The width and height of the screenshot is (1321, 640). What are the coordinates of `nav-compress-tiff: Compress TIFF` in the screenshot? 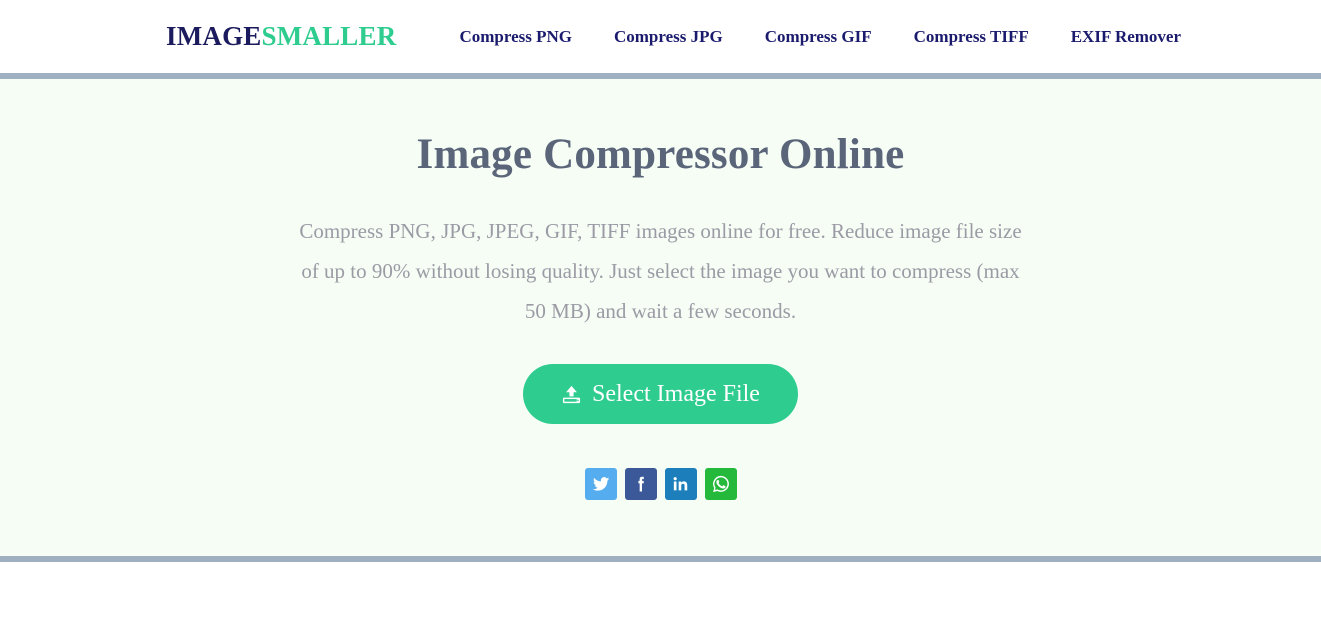 It's located at (971, 36).